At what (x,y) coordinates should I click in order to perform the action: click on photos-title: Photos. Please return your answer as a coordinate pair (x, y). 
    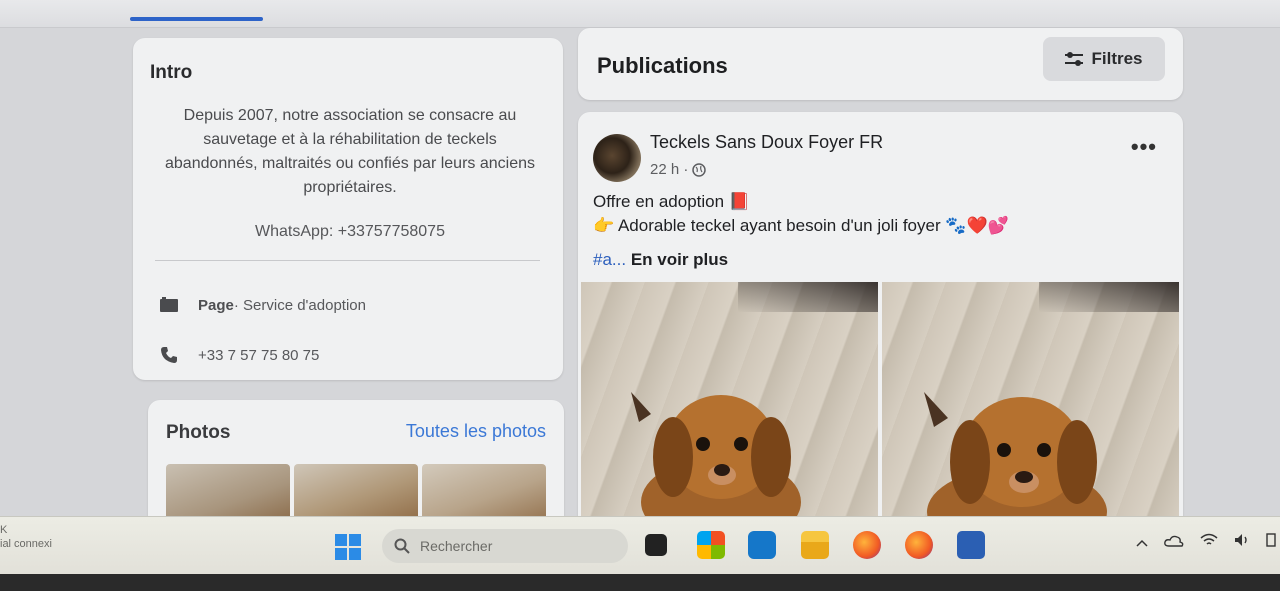
    Looking at the image, I should click on (198, 432).